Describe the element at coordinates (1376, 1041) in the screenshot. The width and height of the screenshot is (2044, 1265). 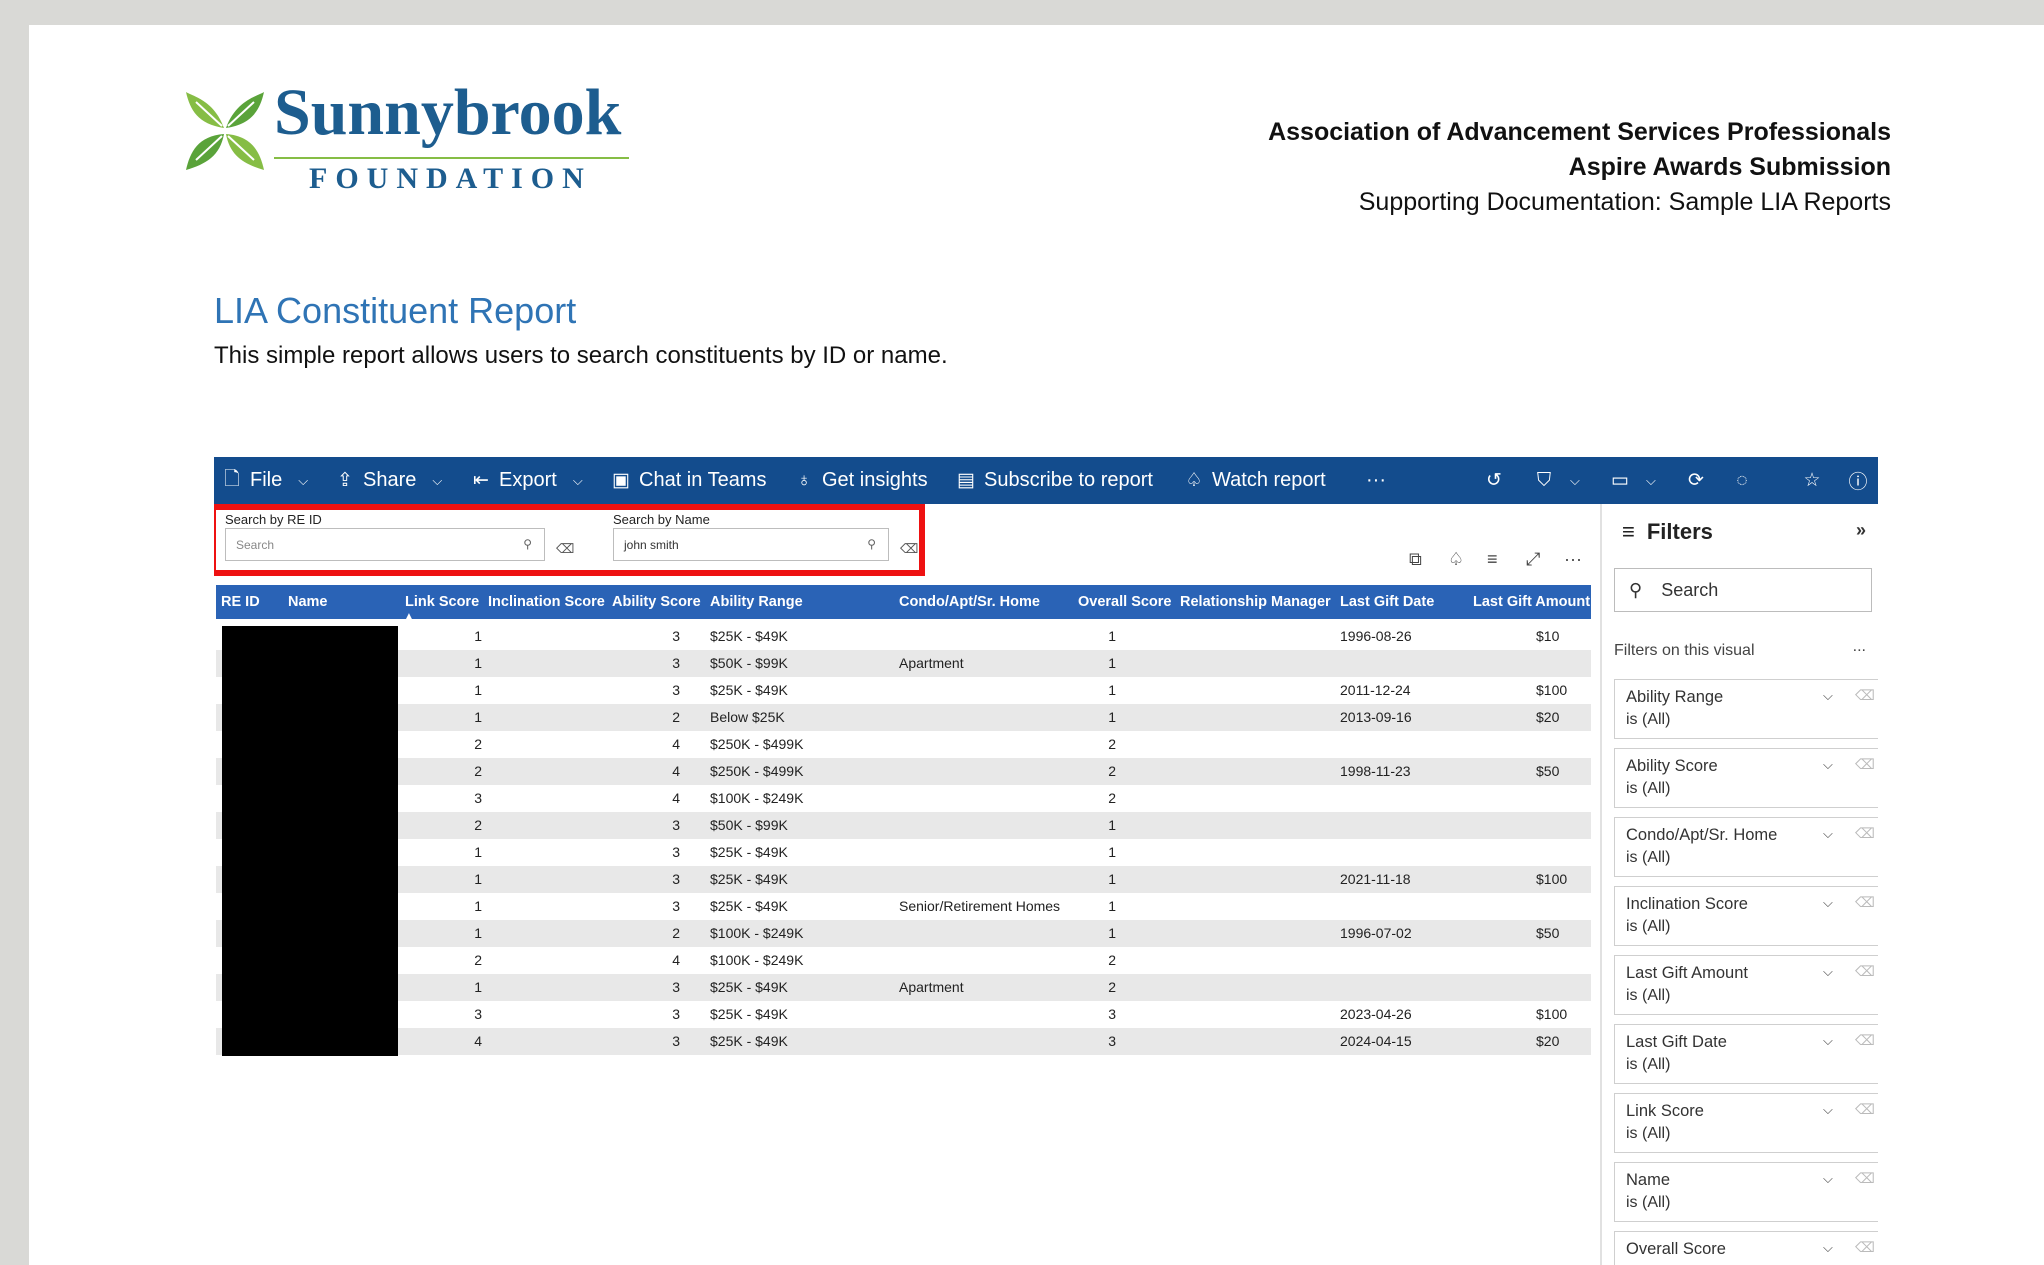
I see `cell-date: 2024-04-15` at that location.